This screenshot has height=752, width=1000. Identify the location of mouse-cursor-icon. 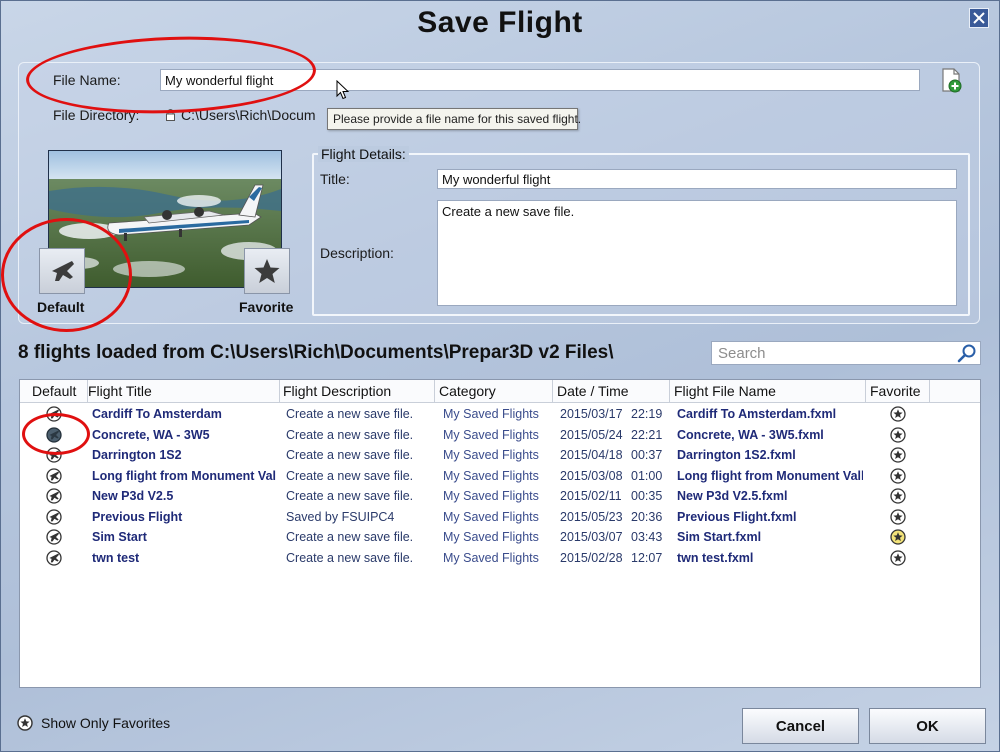
(343, 90).